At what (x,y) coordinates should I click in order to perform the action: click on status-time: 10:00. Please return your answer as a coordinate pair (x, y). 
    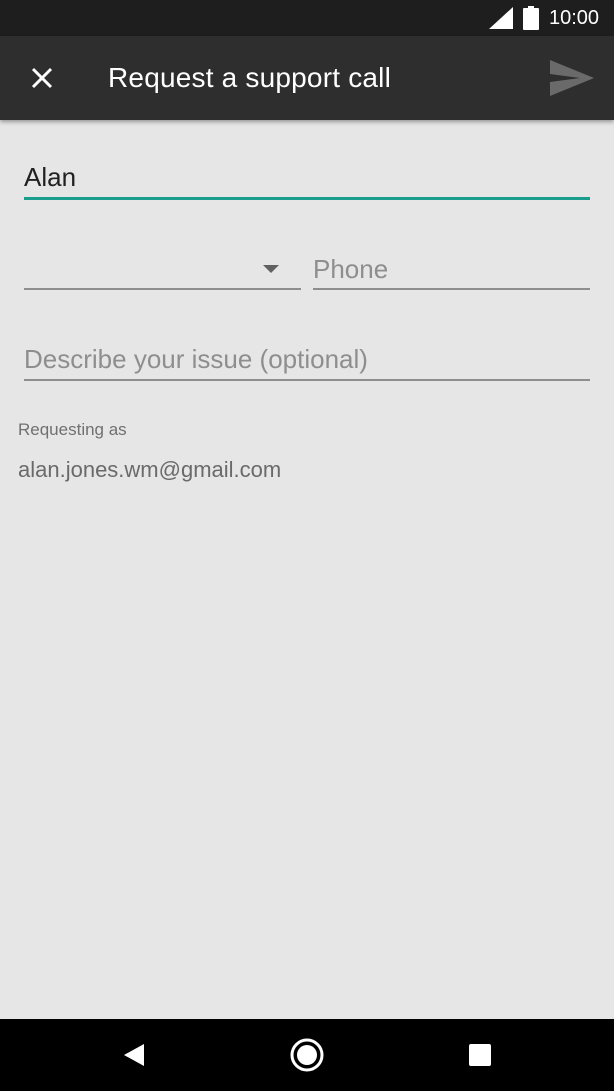
    Looking at the image, I should click on (574, 18).